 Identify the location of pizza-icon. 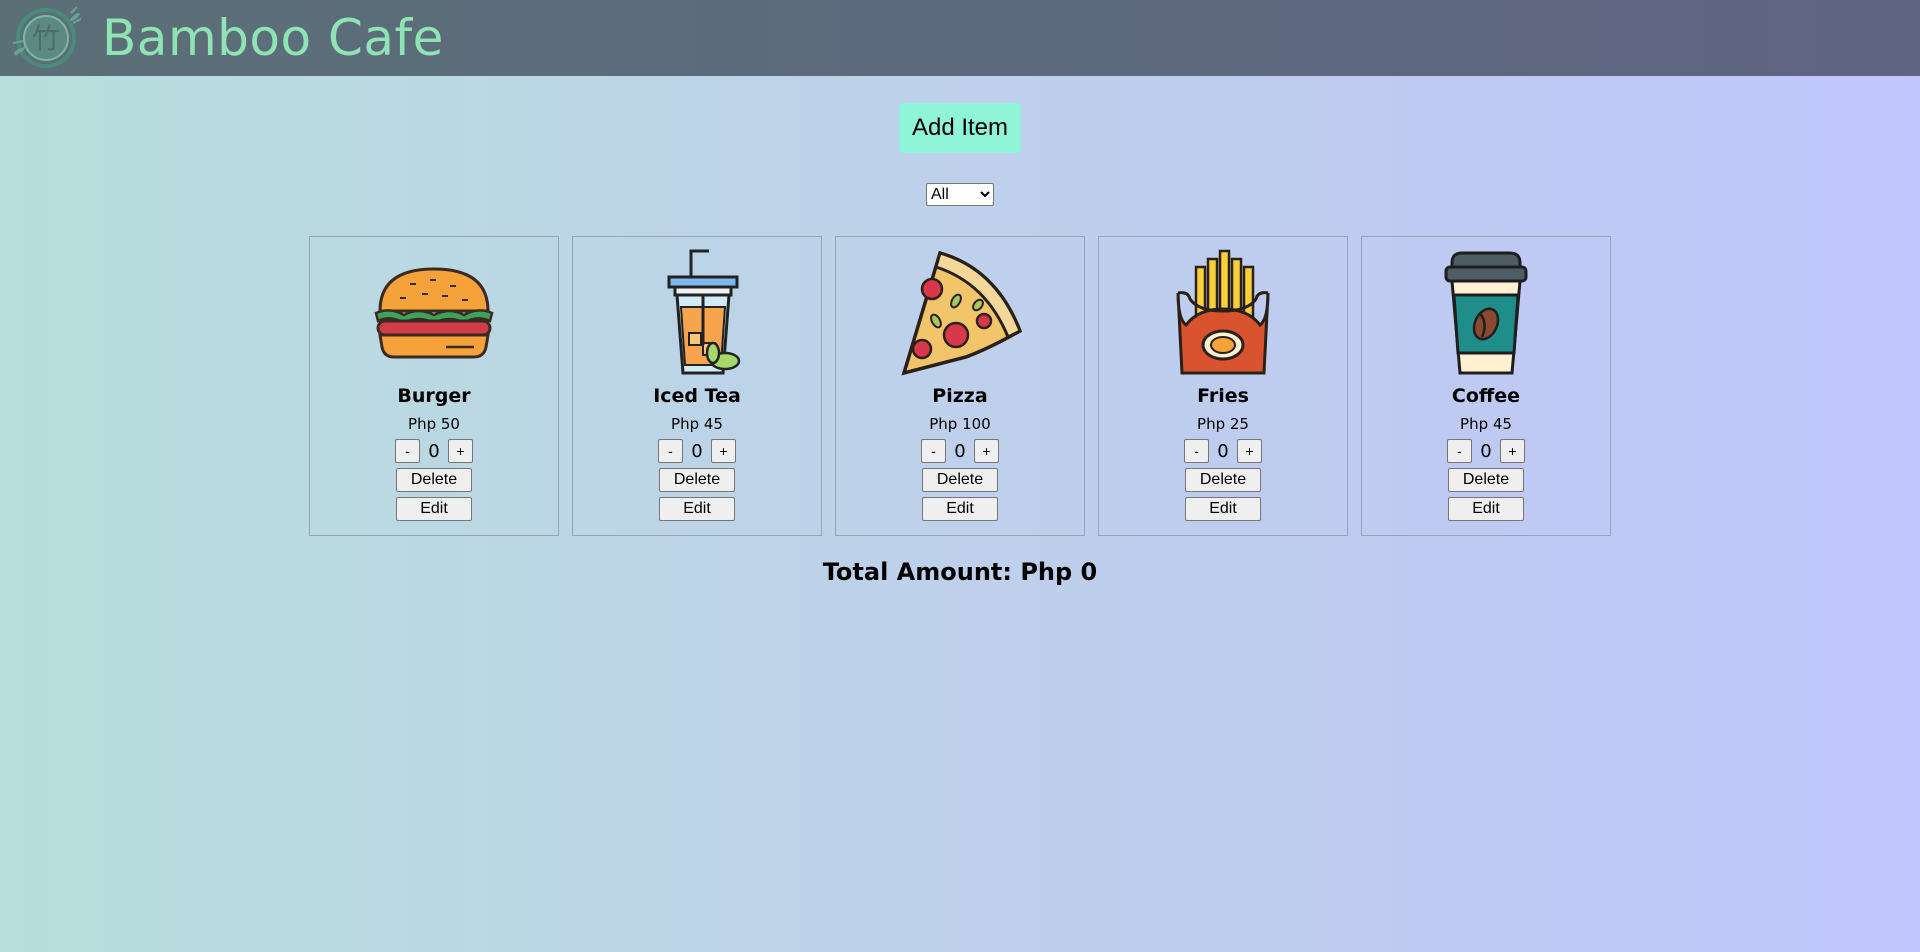
(960, 313).